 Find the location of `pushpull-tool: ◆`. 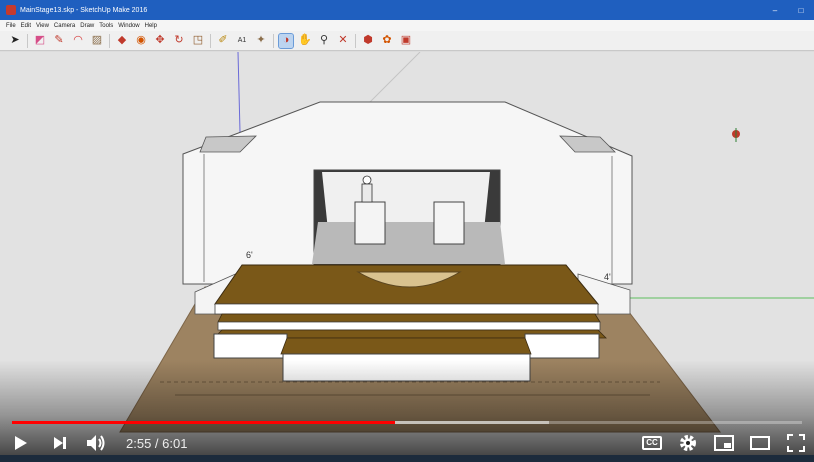

pushpull-tool: ◆ is located at coordinates (122, 41).